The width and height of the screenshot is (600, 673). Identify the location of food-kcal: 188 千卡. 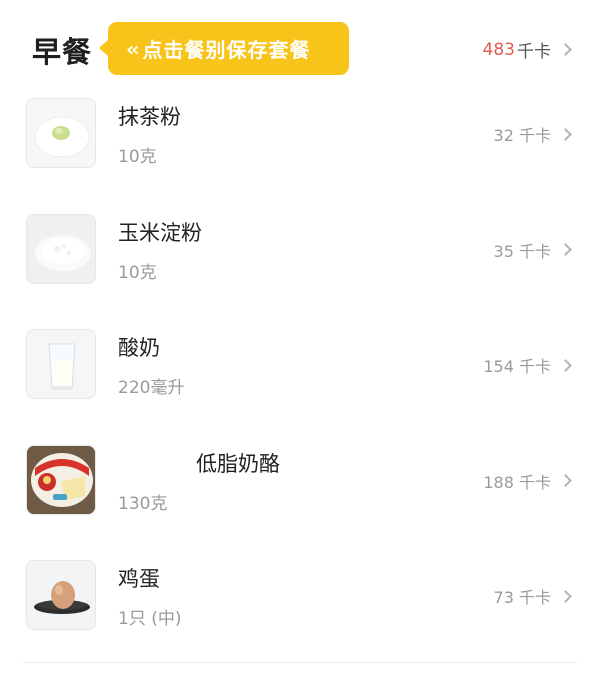
(527, 481).